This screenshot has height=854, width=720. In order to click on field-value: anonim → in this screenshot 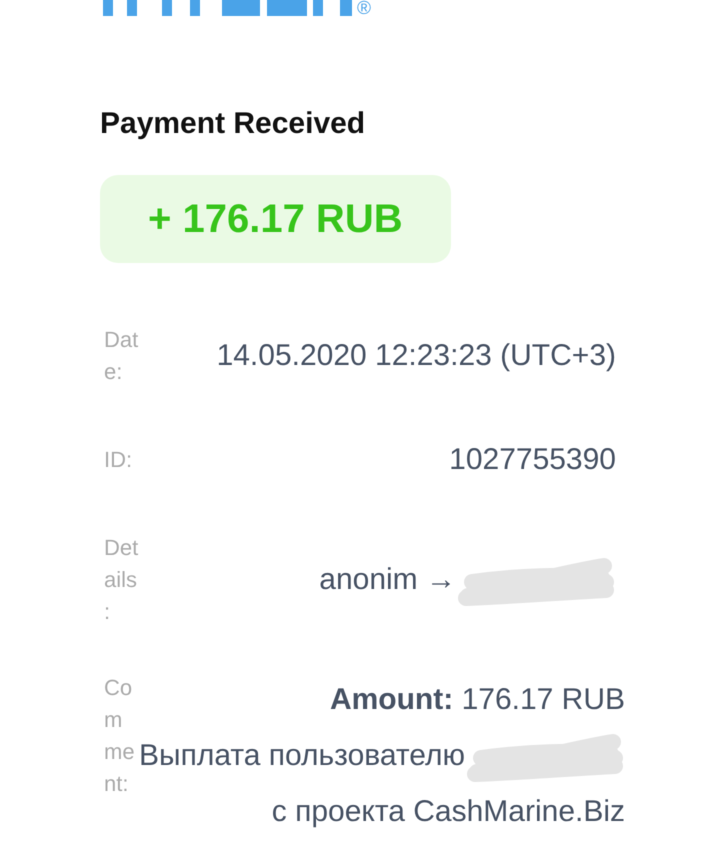, I will do `click(387, 579)`.